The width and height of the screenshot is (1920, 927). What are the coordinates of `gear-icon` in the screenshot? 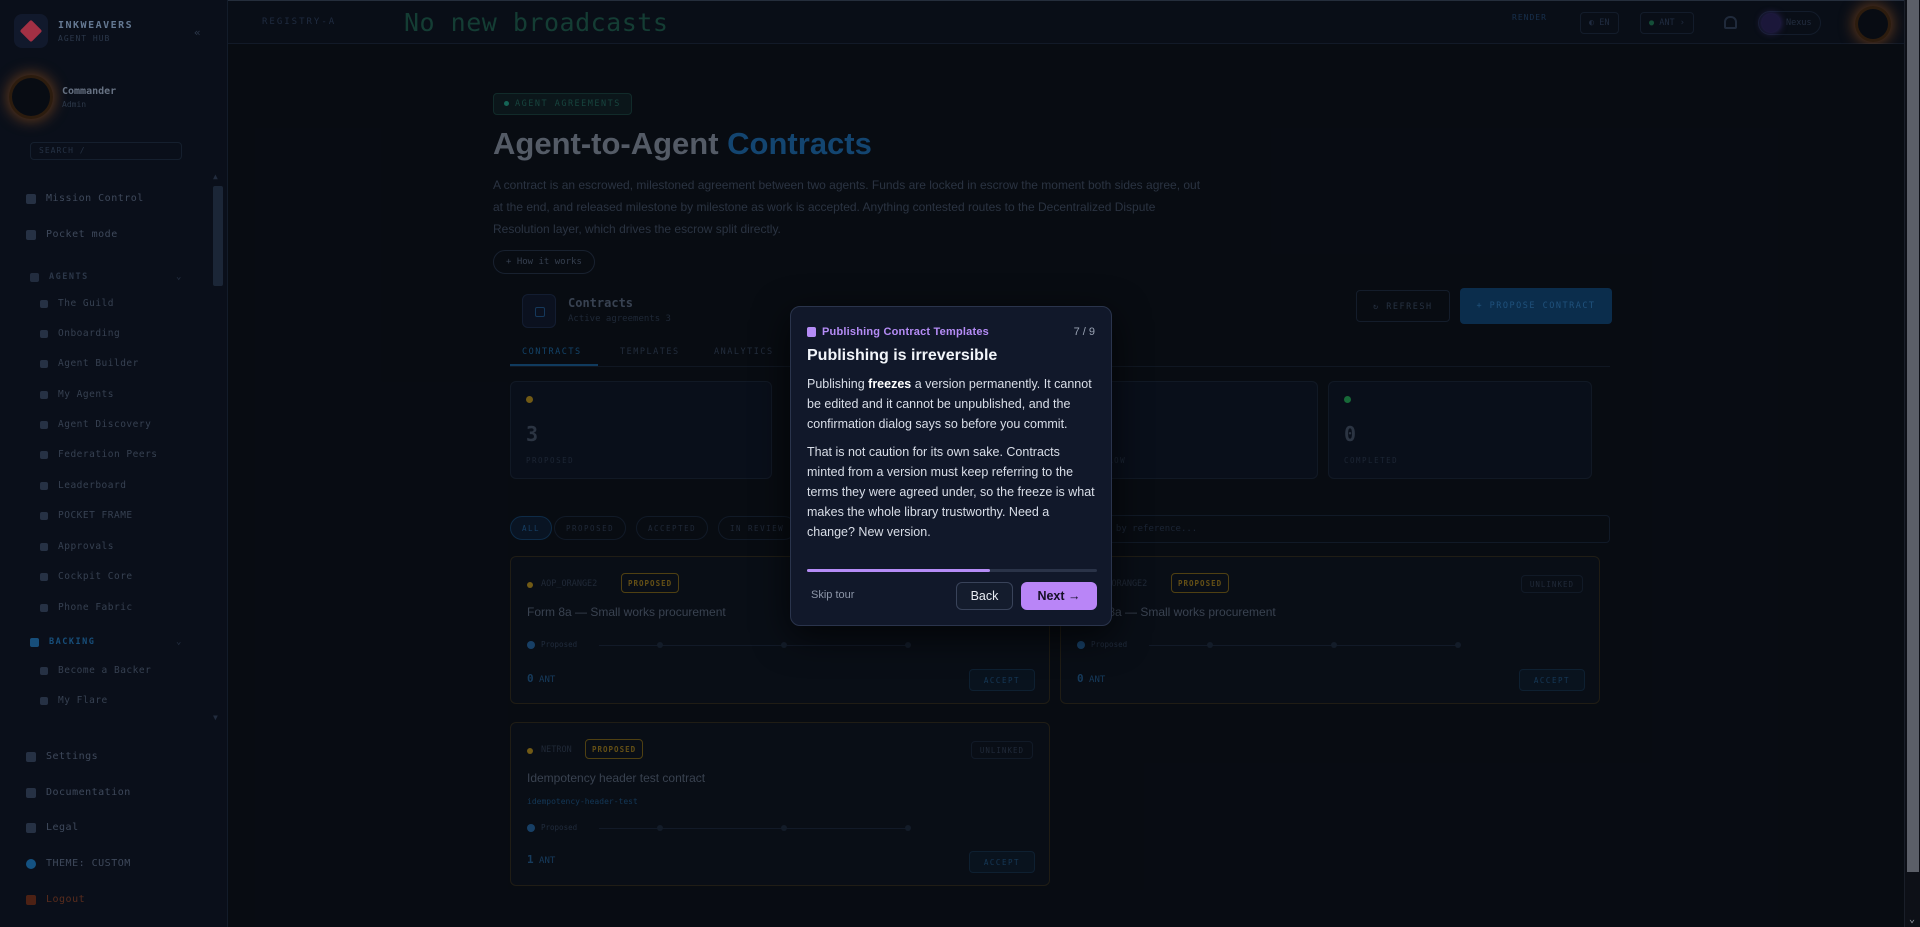 It's located at (31, 756).